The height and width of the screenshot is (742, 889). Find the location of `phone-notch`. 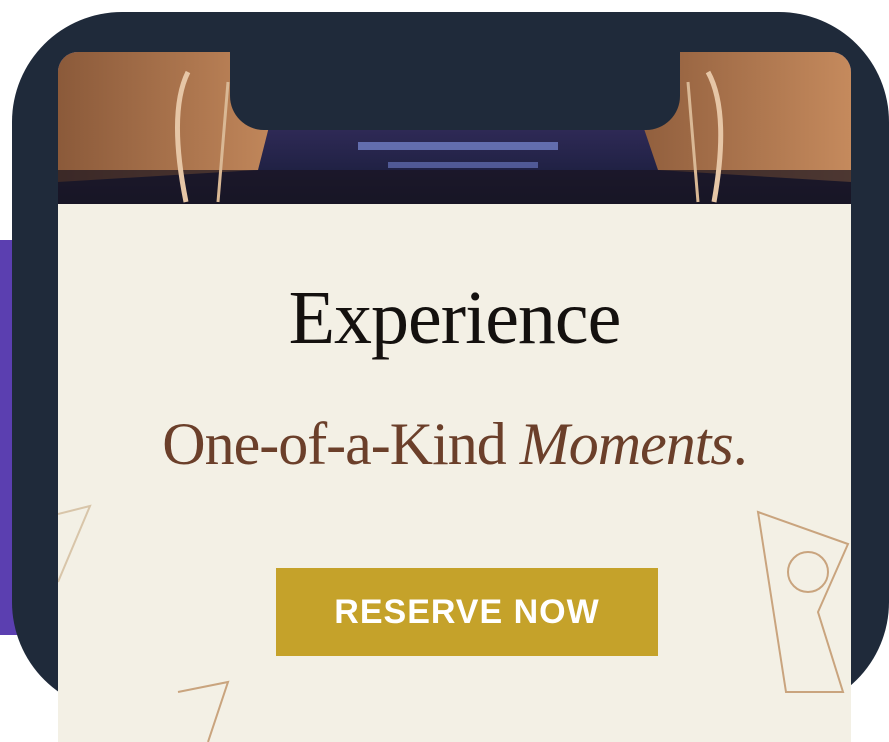

phone-notch is located at coordinates (455, 86).